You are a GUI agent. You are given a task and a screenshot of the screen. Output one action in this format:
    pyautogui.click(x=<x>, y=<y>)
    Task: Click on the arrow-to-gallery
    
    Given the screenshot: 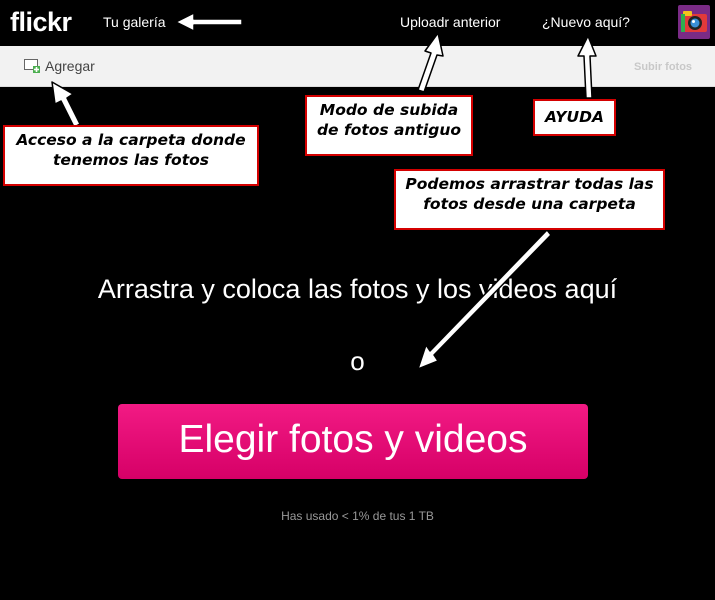 What is the action you would take?
    pyautogui.click(x=209, y=22)
    